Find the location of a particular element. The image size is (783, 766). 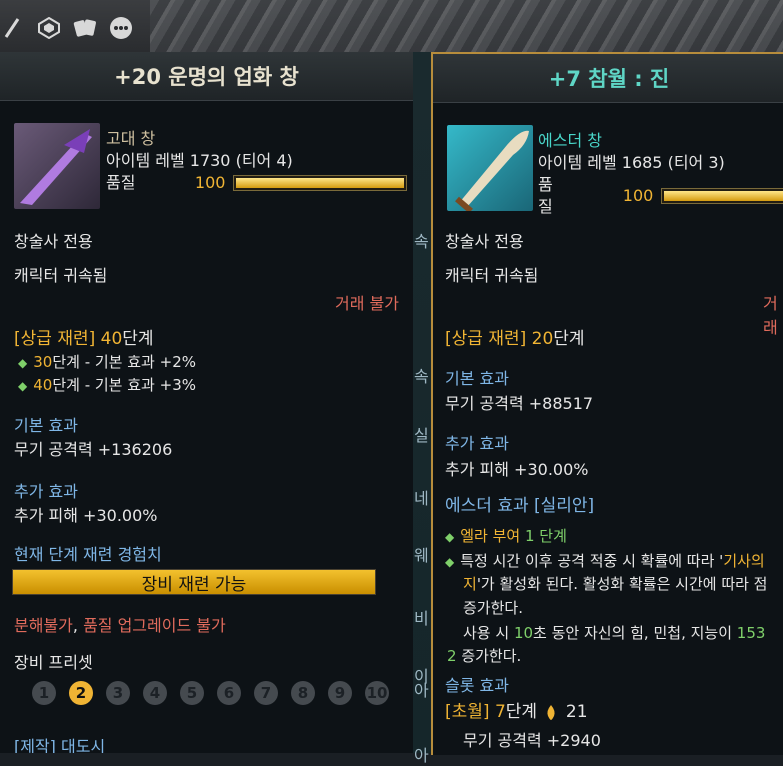

warning-sep: , is located at coordinates (78, 625).